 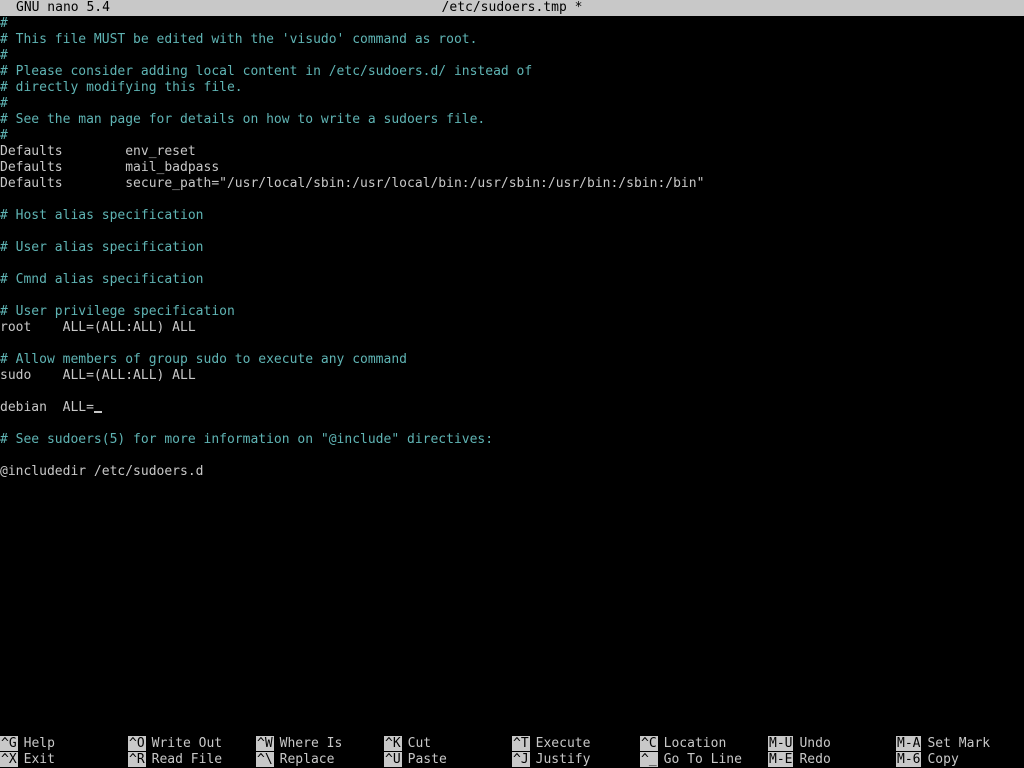 What do you see at coordinates (121, 87) in the screenshot?
I see `line-text: # directly modifying this file.` at bounding box center [121, 87].